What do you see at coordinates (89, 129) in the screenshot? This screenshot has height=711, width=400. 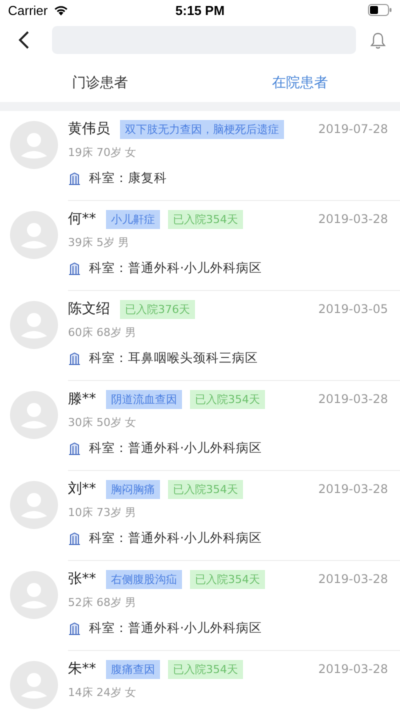 I see `patient-name: 黄伟员` at bounding box center [89, 129].